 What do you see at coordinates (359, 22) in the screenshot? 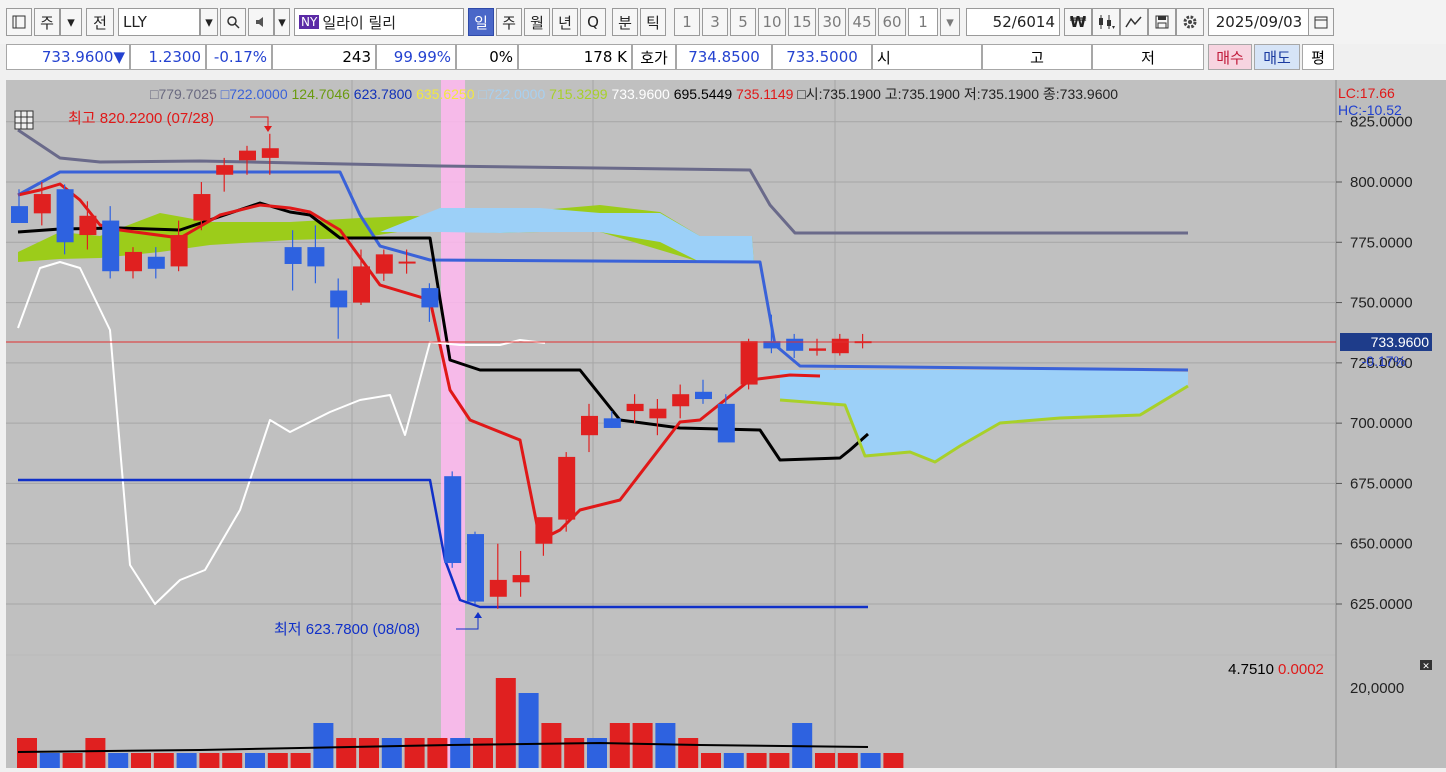
I see `stock-name: 일라이 릴리` at bounding box center [359, 22].